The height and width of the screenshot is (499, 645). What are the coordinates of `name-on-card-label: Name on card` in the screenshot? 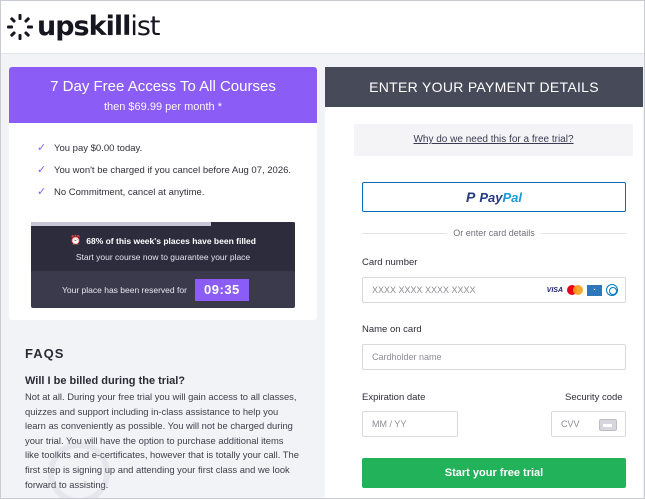 It's located at (392, 329).